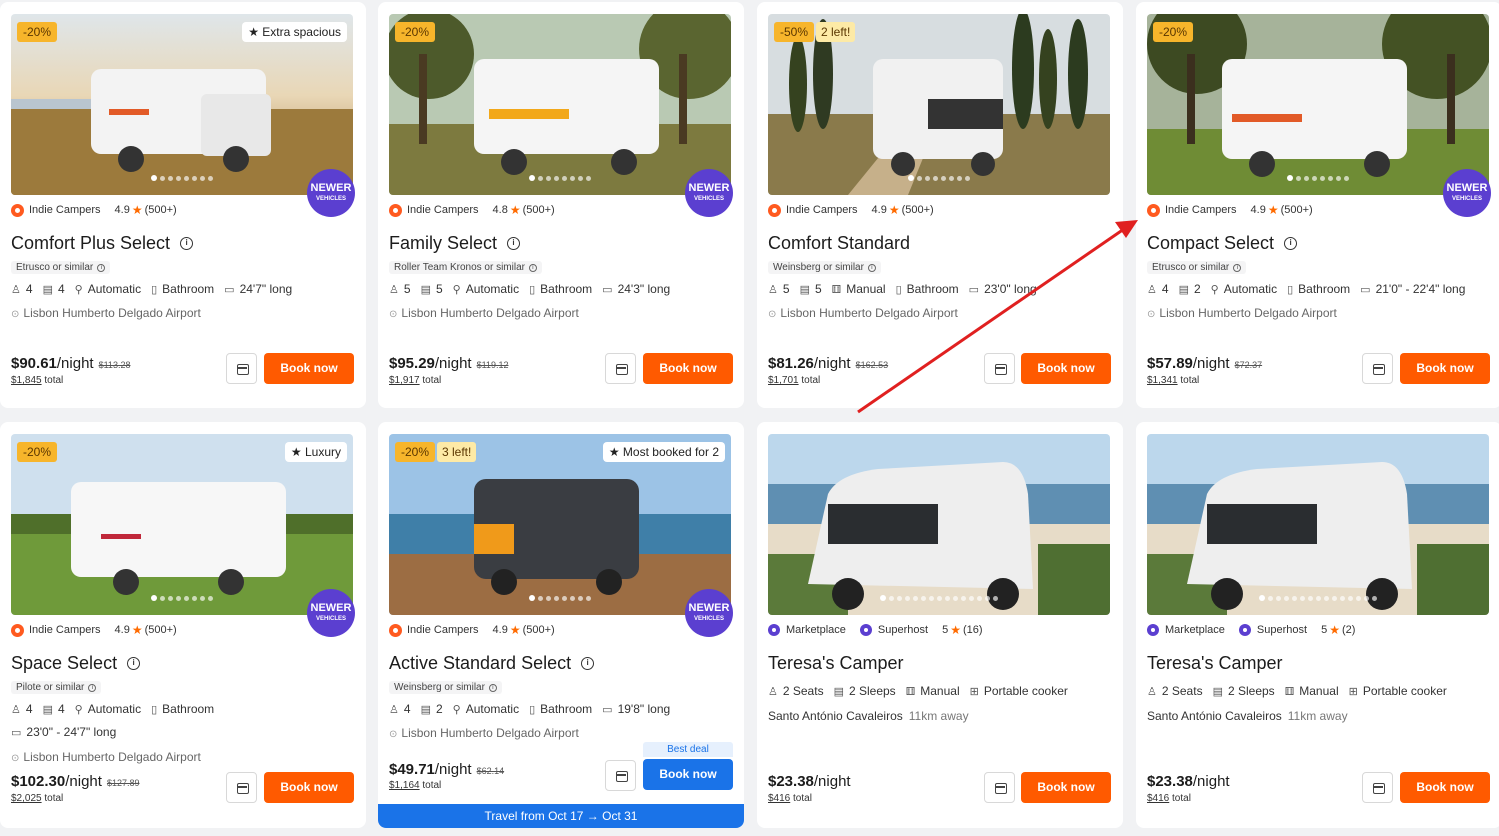 The image size is (1499, 836). What do you see at coordinates (447, 769) in the screenshot?
I see `price: $49.71/night $62.14` at bounding box center [447, 769].